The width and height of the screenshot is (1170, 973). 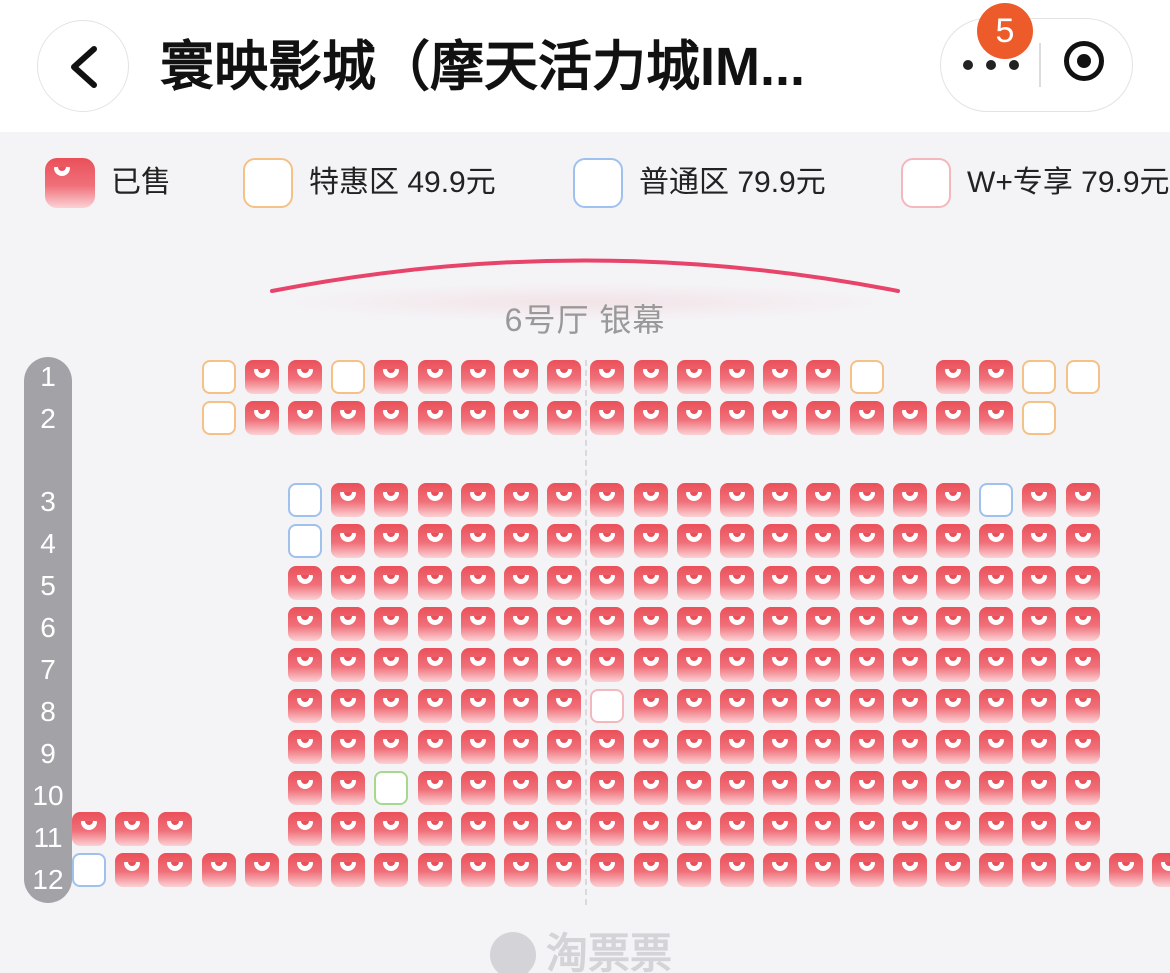 What do you see at coordinates (607, 706) in the screenshot?
I see `seat-wplus` at bounding box center [607, 706].